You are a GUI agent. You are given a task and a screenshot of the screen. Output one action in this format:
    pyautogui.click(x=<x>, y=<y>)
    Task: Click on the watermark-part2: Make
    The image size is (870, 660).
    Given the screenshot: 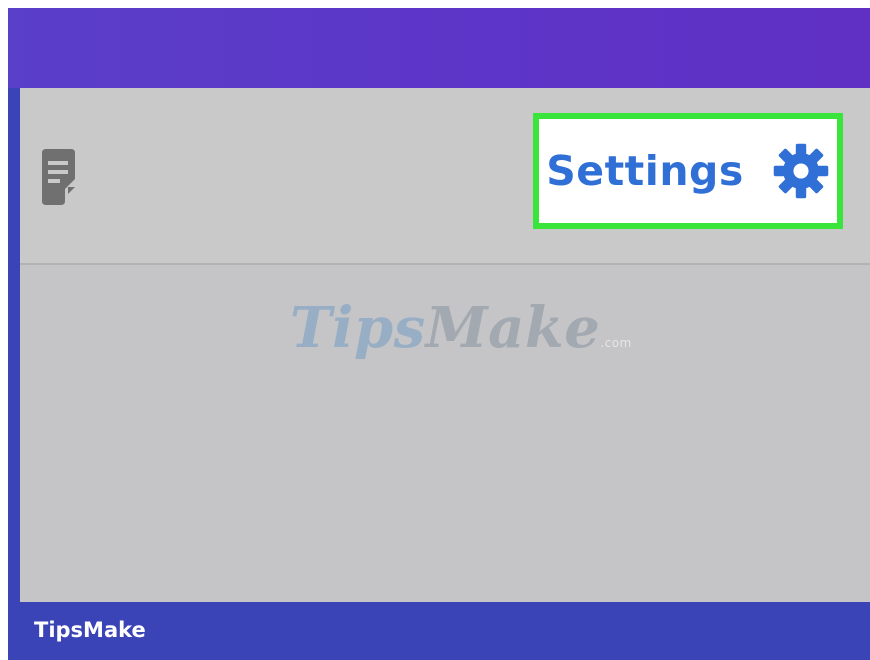 What is the action you would take?
    pyautogui.click(x=513, y=328)
    